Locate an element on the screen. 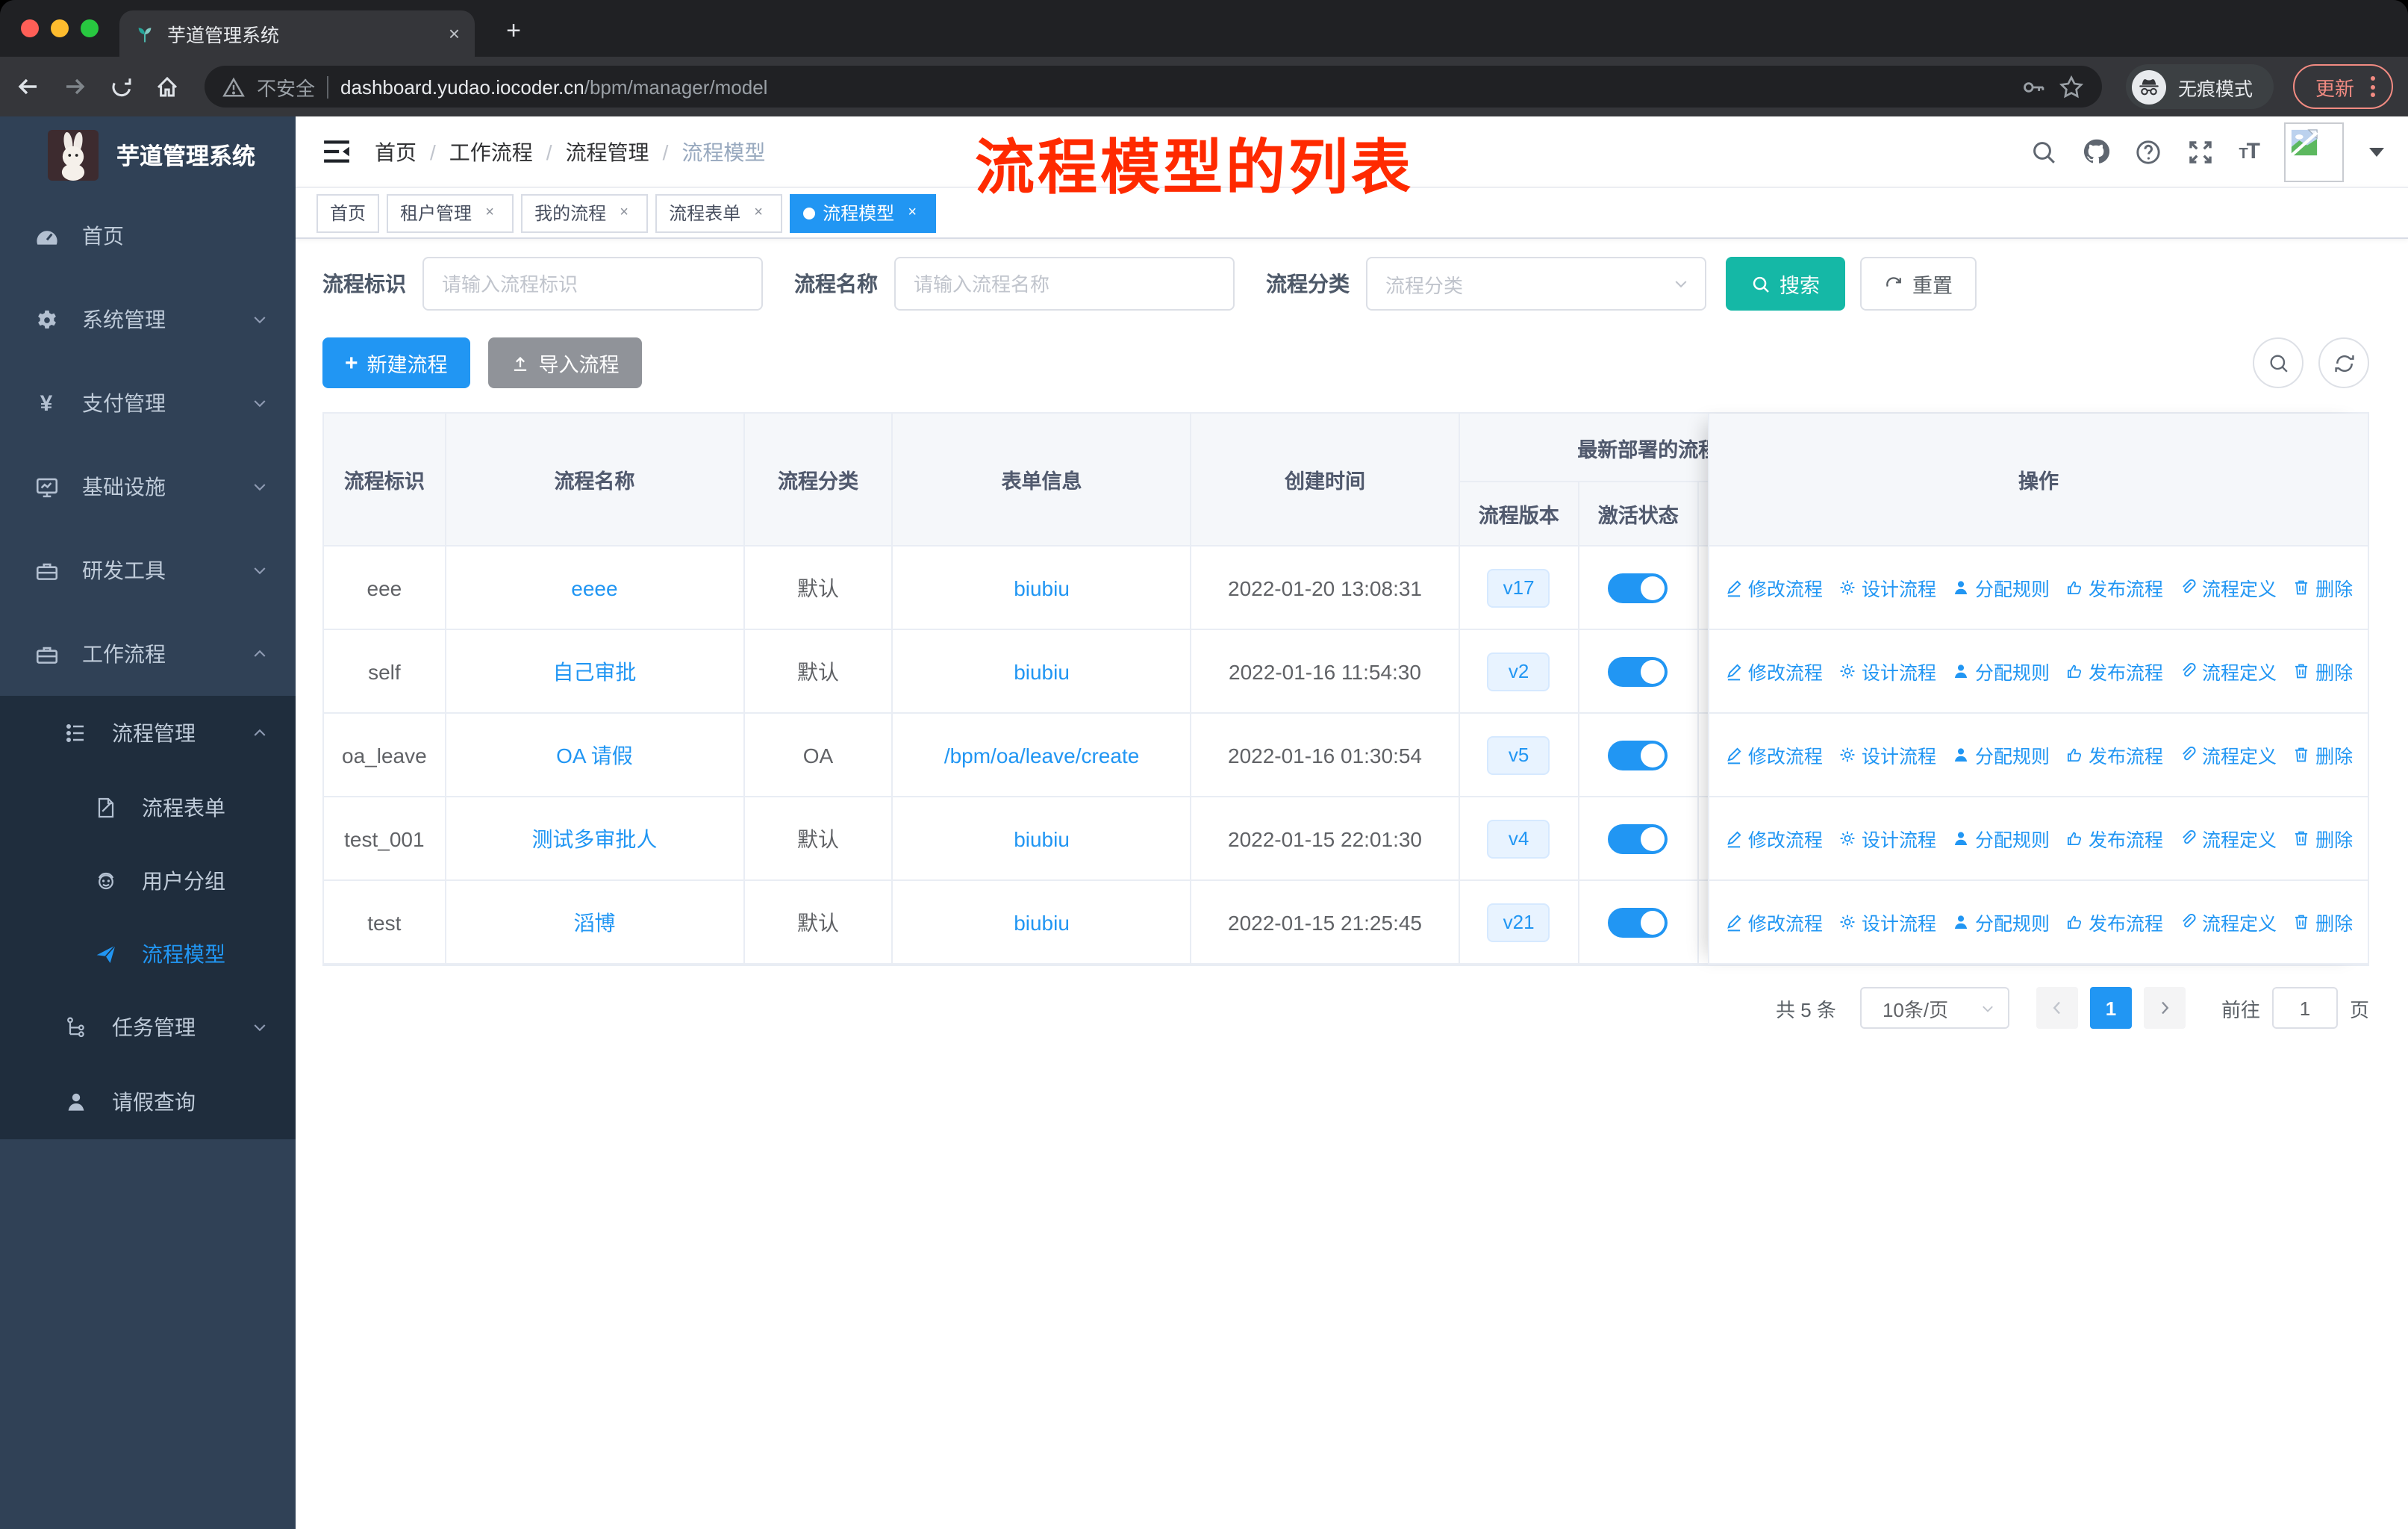 This screenshot has width=2408, height=1529. process-name-link: OA 请假 is located at coordinates (594, 755).